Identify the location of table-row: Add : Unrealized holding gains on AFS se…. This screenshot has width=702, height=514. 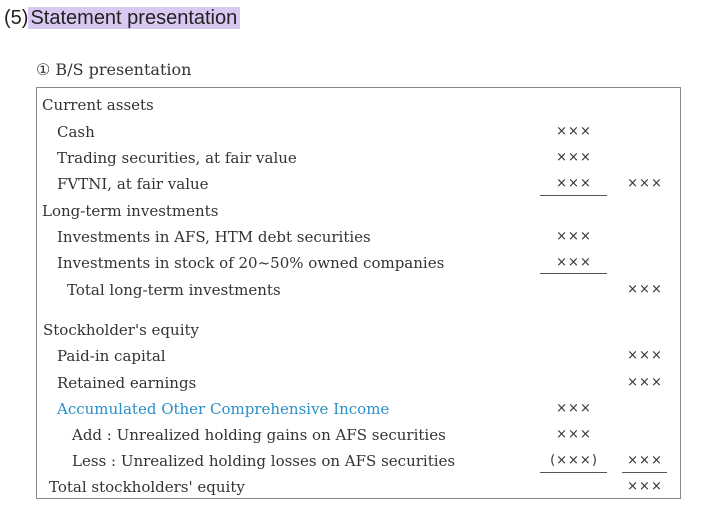
(358, 437).